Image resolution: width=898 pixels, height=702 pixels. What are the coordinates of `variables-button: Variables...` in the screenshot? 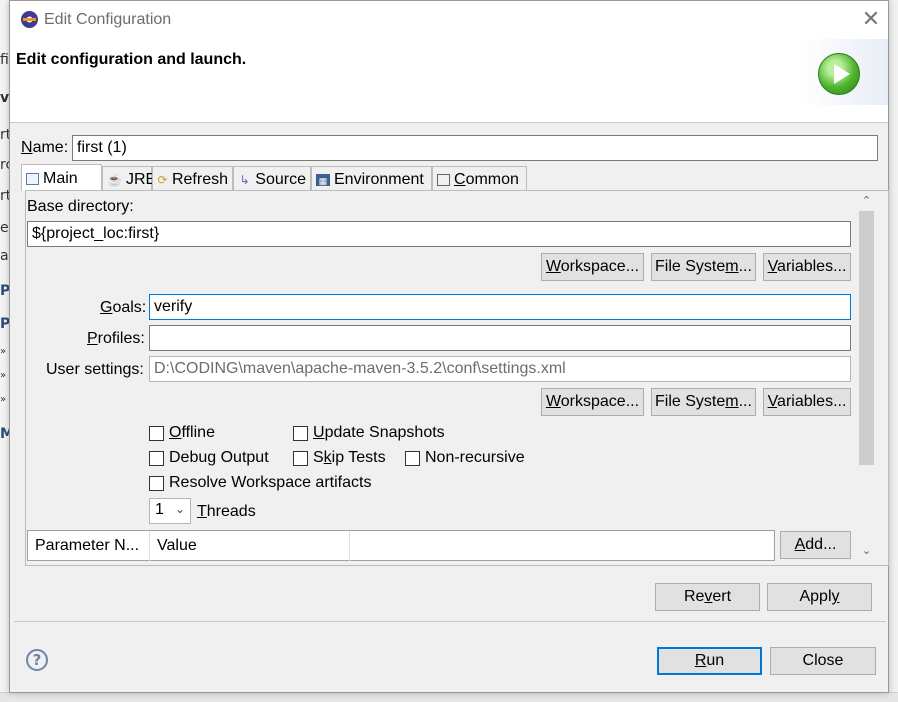 It's located at (807, 267).